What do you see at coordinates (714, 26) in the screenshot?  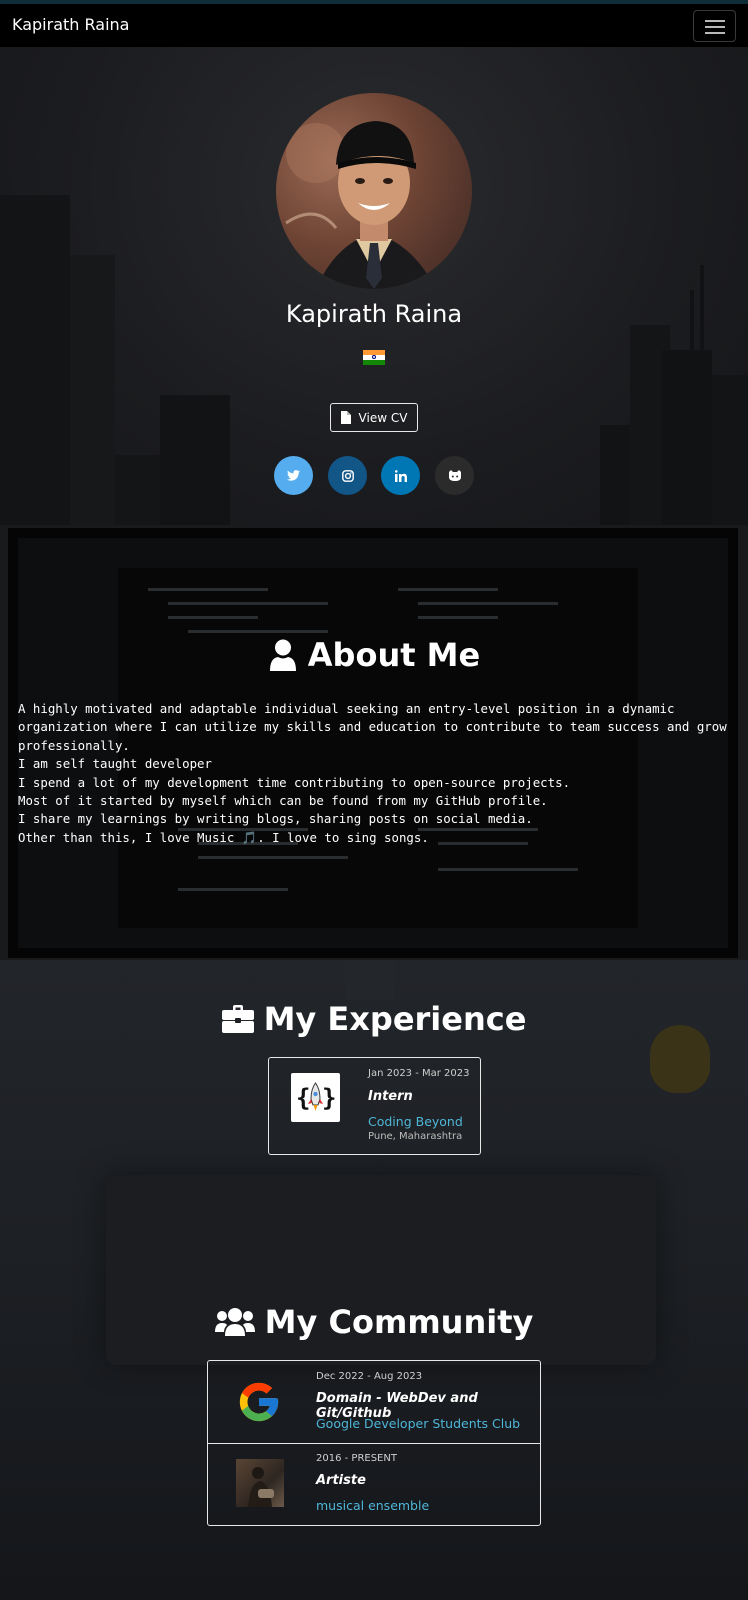 I see `hamburger-icon` at bounding box center [714, 26].